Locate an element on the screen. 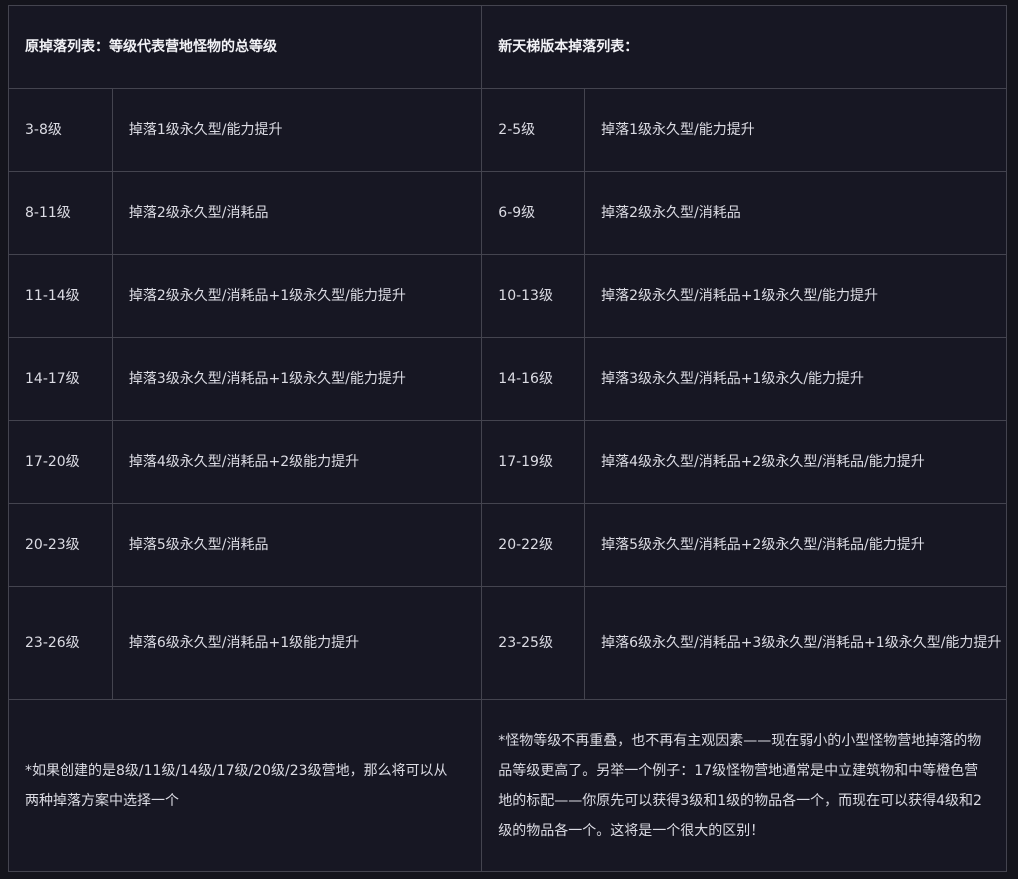  table-header-row: 原掉落列表：等级代表营地怪物的总等级 新天梯版本掉落列表： is located at coordinates (507, 47).